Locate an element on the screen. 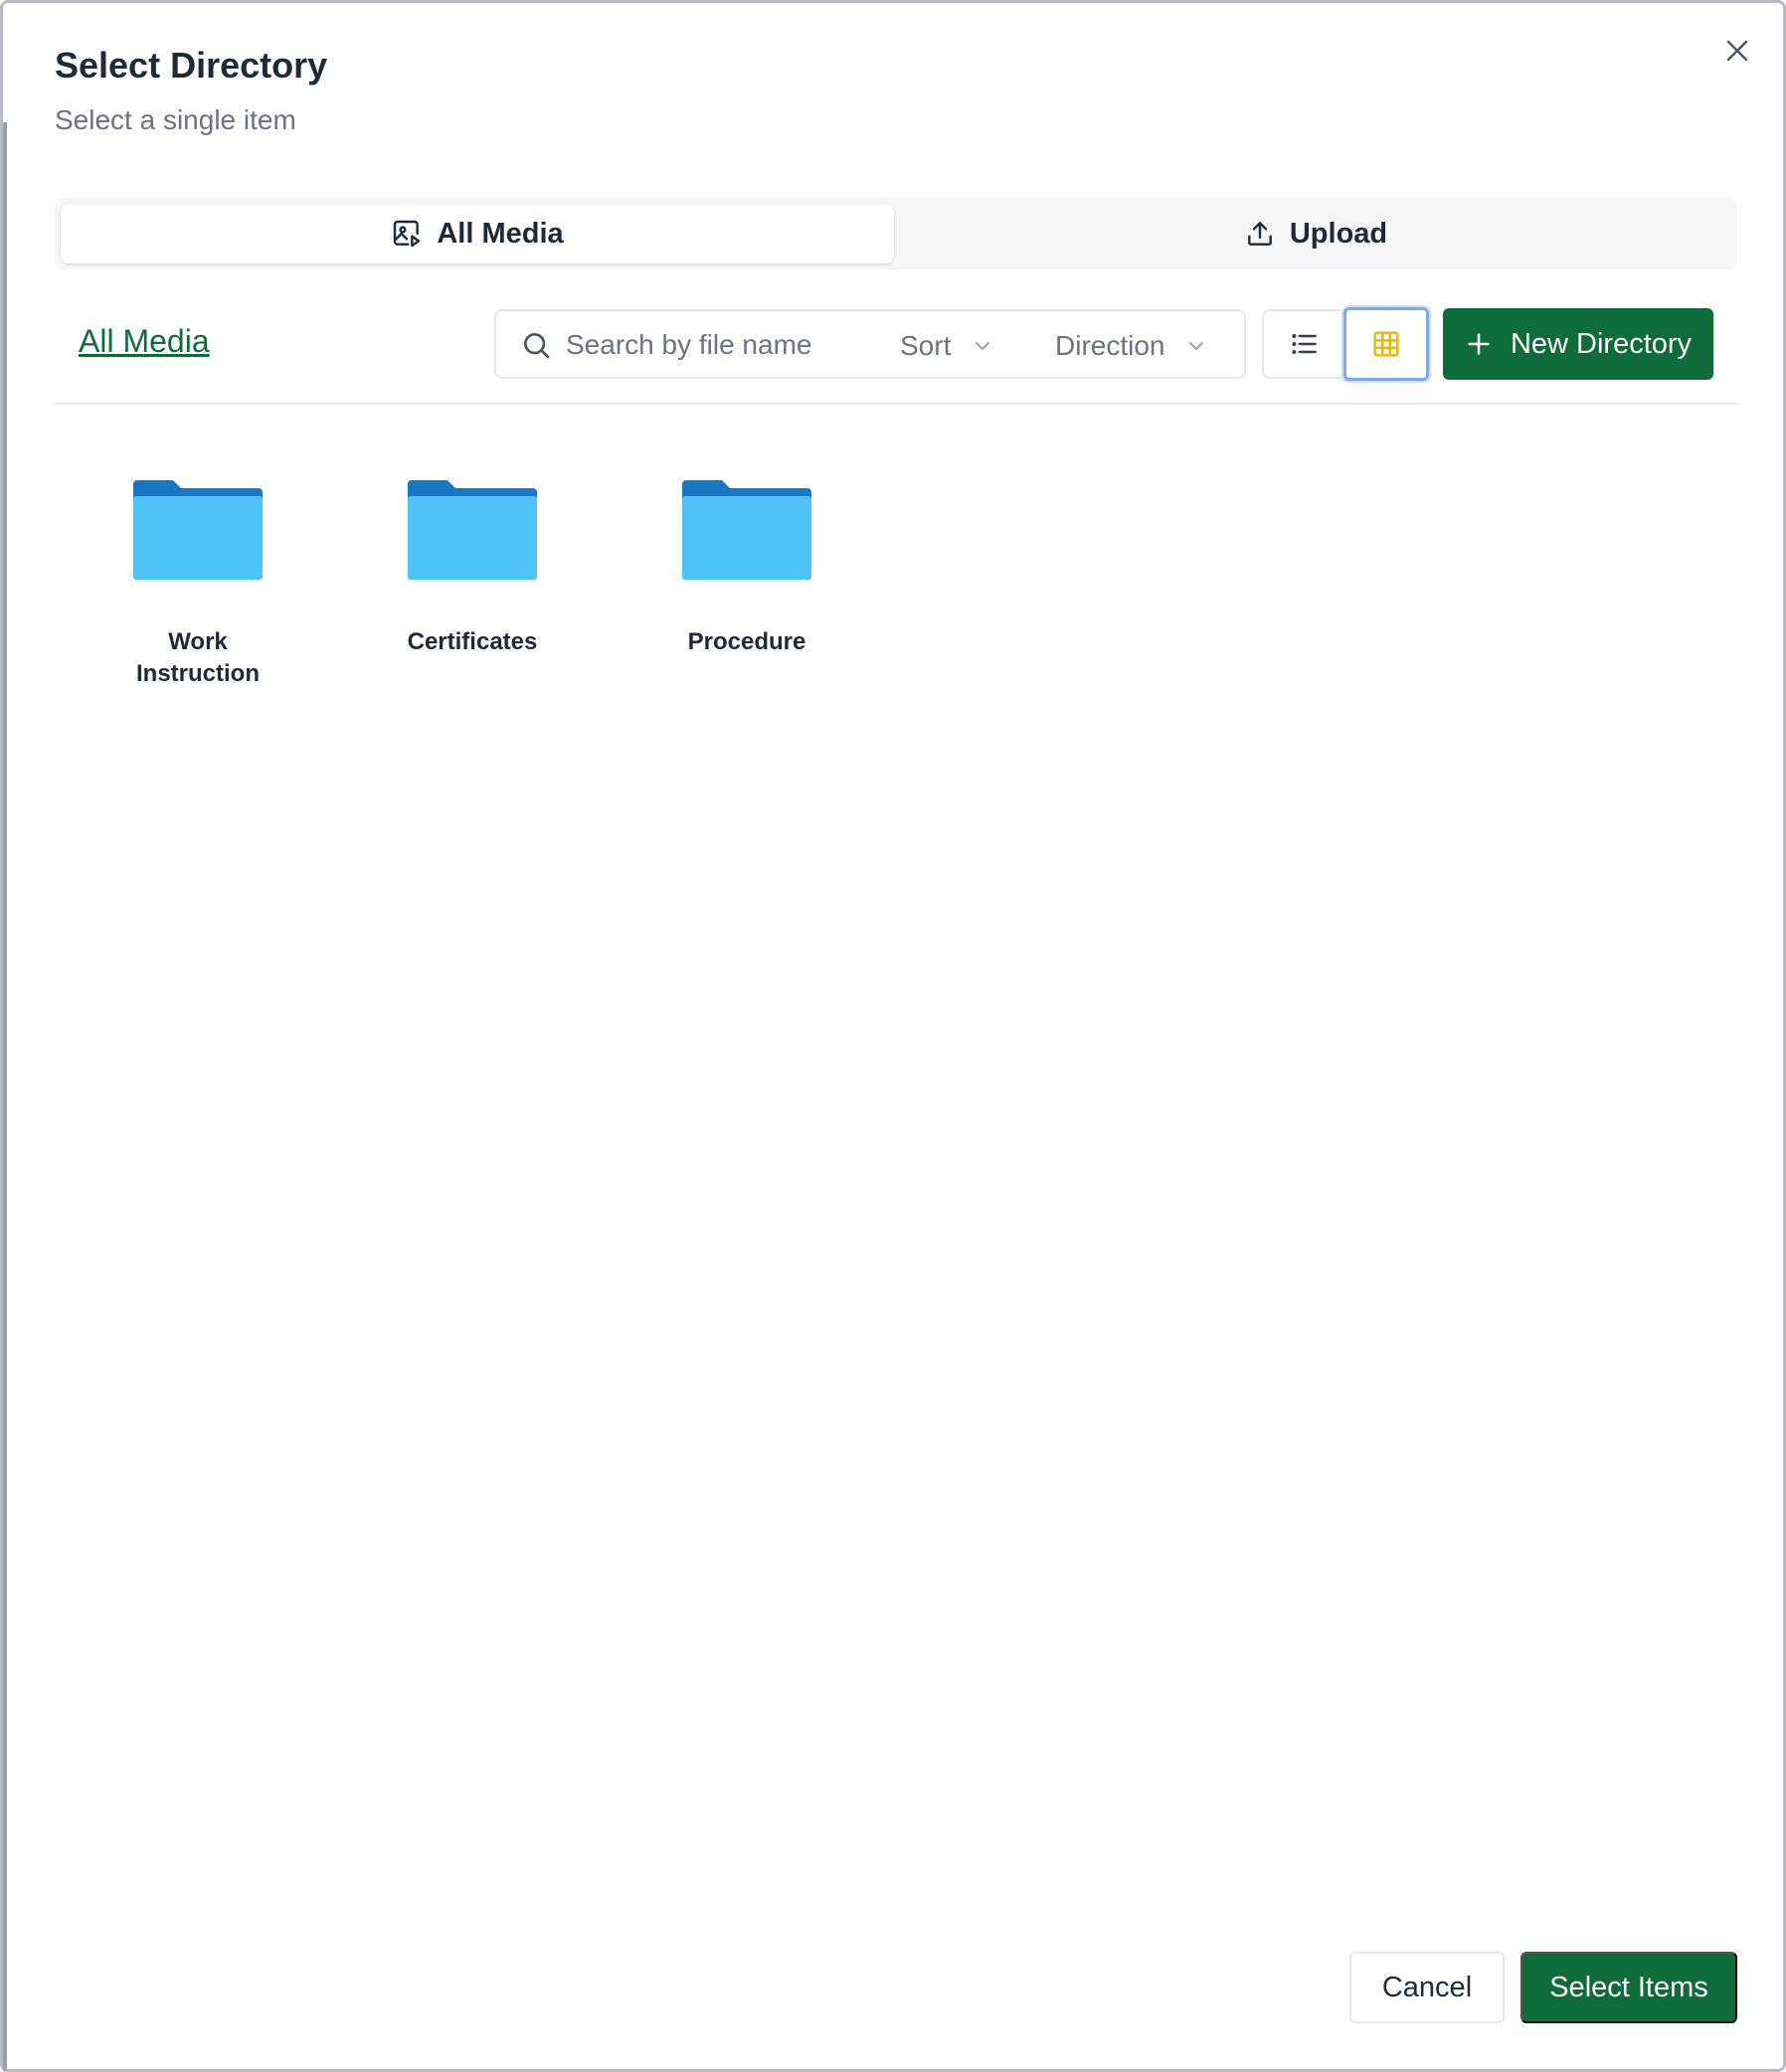 The height and width of the screenshot is (2072, 1786). folder-item: Certificates is located at coordinates (472, 569).